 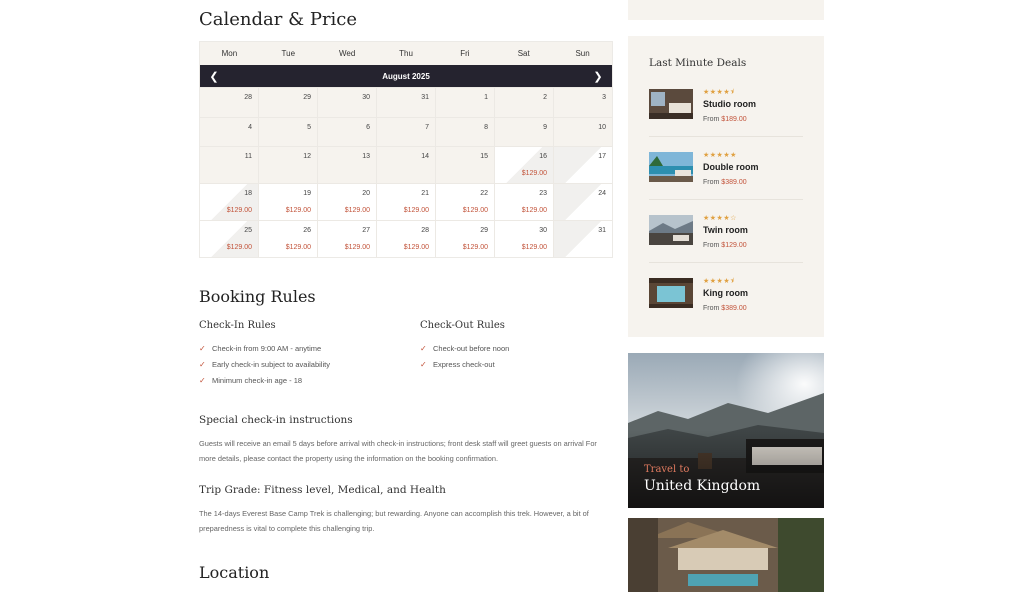 I want to click on day-number: 11, so click(x=248, y=156).